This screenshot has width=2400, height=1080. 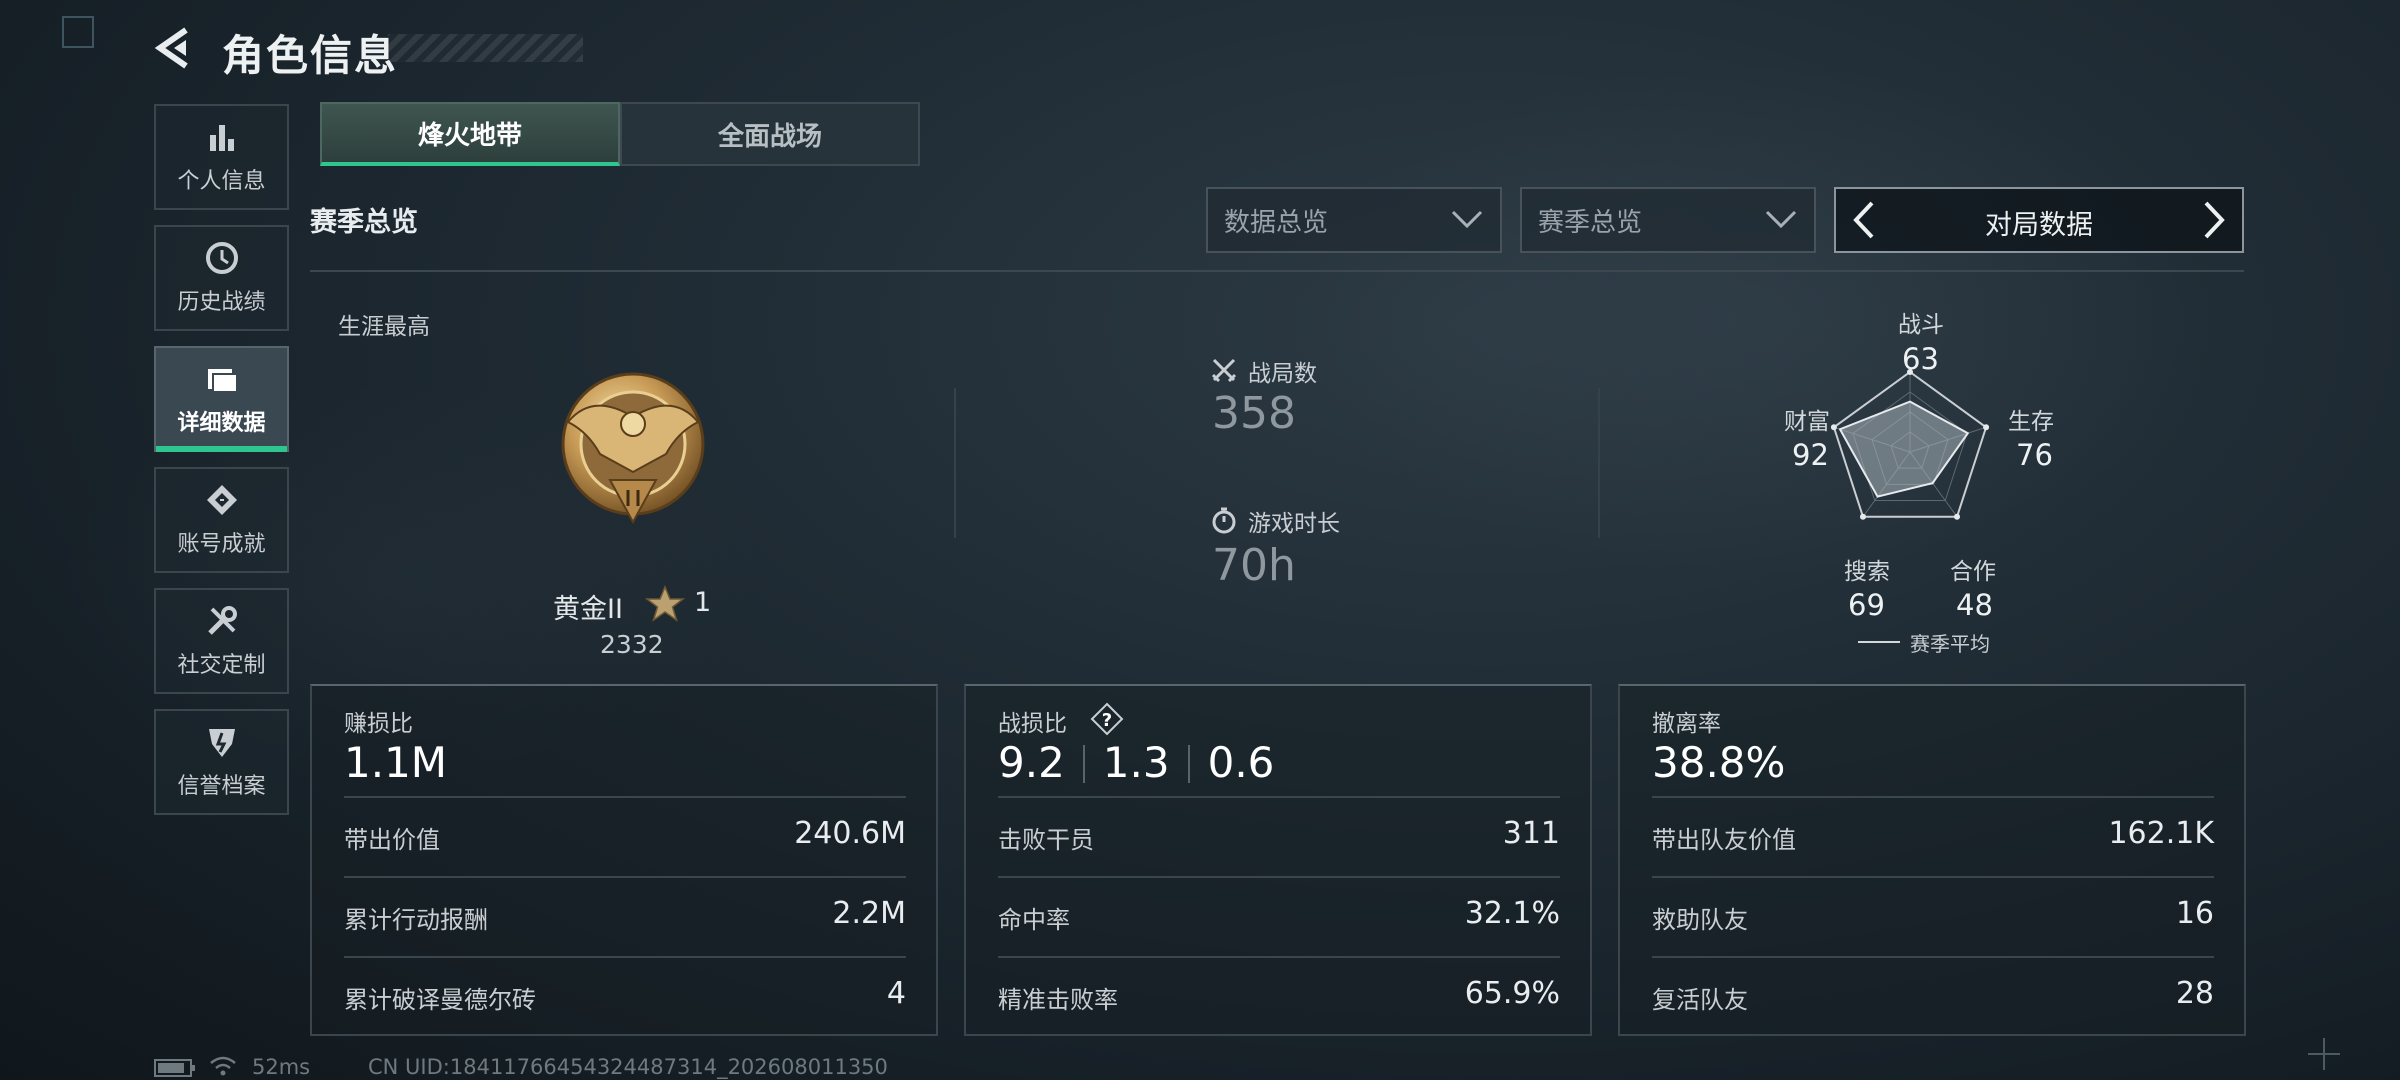 I want to click on sidebar-item-label: 历史战绩, so click(x=221, y=302).